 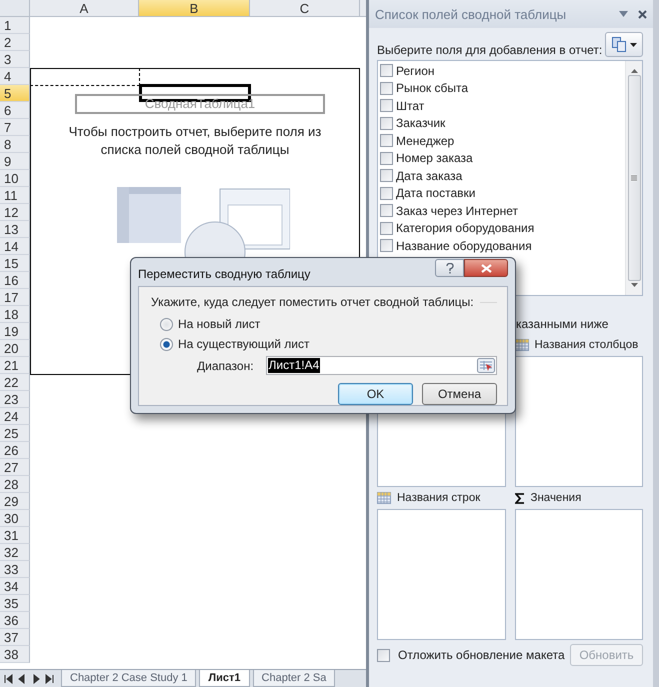 What do you see at coordinates (471, 14) in the screenshot?
I see `panel-title: Список полей сводной таблицы` at bounding box center [471, 14].